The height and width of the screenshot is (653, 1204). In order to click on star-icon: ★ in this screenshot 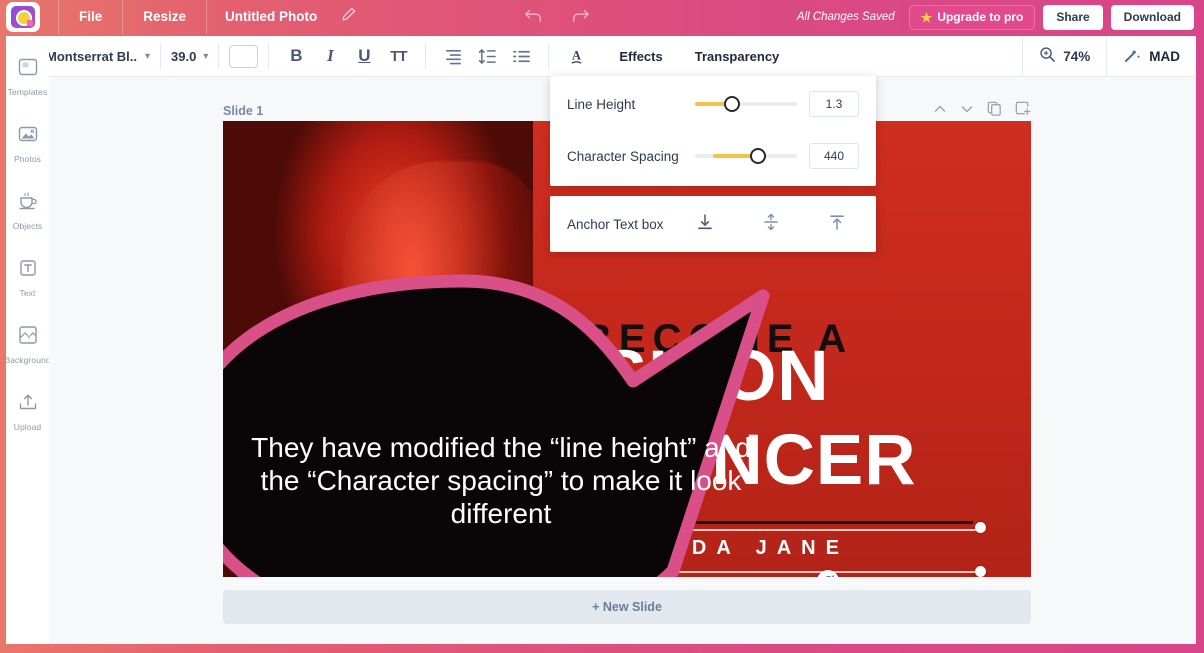, I will do `click(926, 17)`.